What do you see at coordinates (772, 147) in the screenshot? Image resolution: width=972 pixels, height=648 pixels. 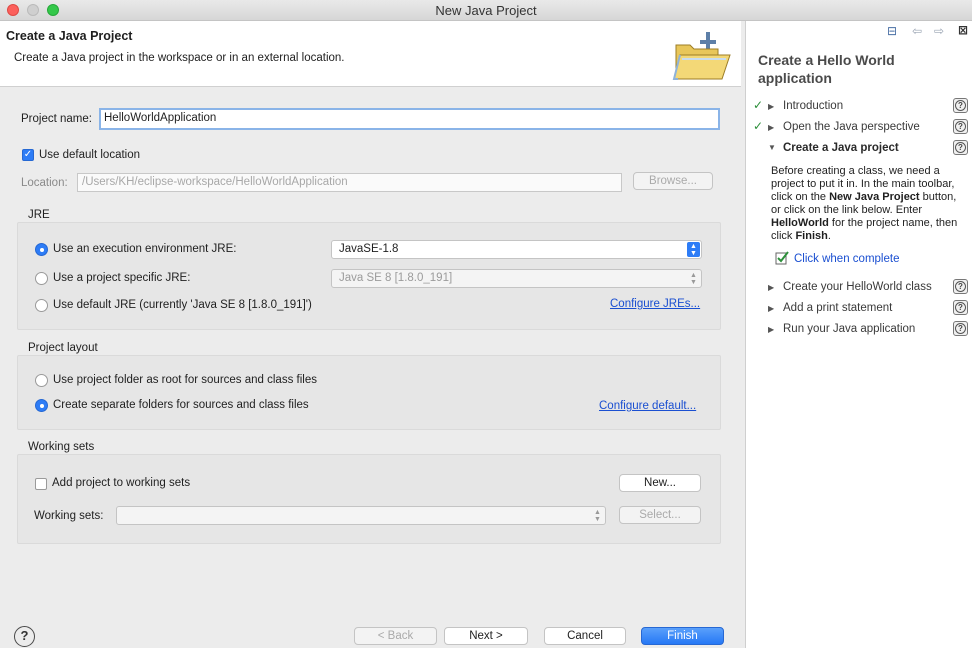 I see `chevron-down-icon: ▼` at bounding box center [772, 147].